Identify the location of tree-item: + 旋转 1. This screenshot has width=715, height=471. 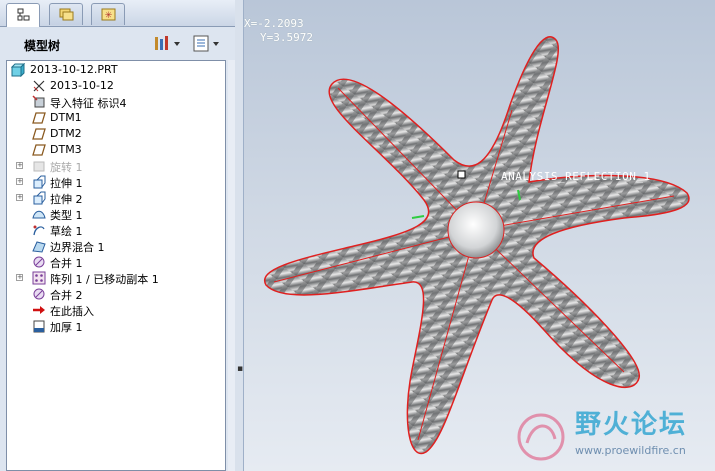
(116, 166).